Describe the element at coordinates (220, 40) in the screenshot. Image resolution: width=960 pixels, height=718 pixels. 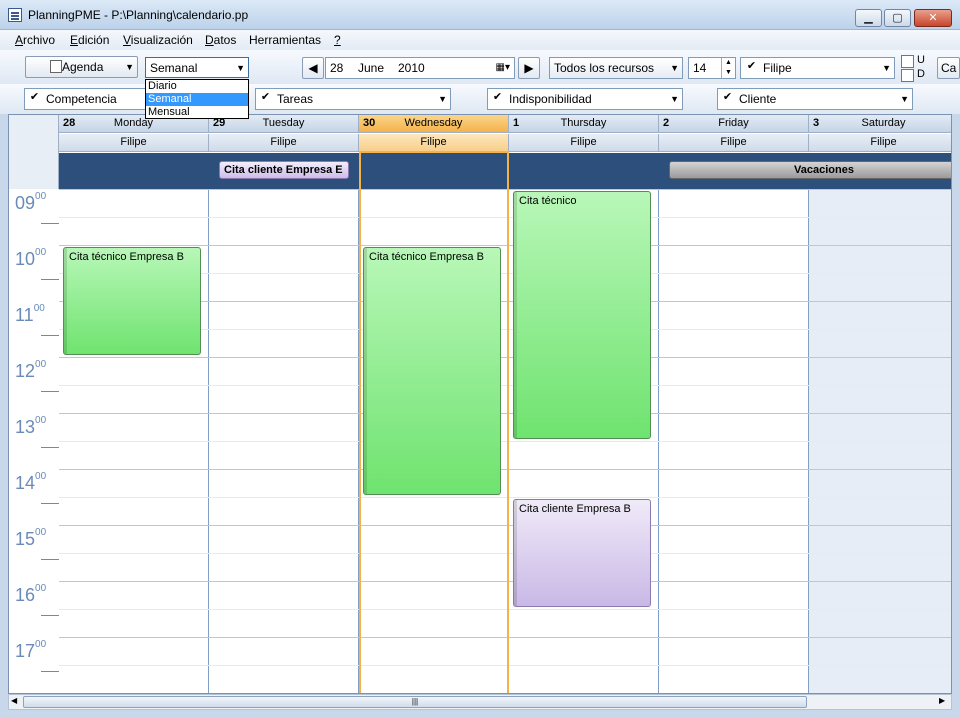
I see `menu-datos: Datos` at that location.